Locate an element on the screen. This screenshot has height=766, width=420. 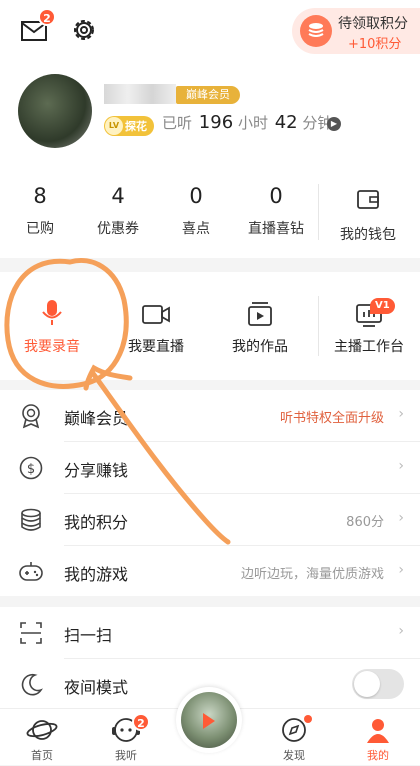
gear-icon is located at coordinates (84, 30).